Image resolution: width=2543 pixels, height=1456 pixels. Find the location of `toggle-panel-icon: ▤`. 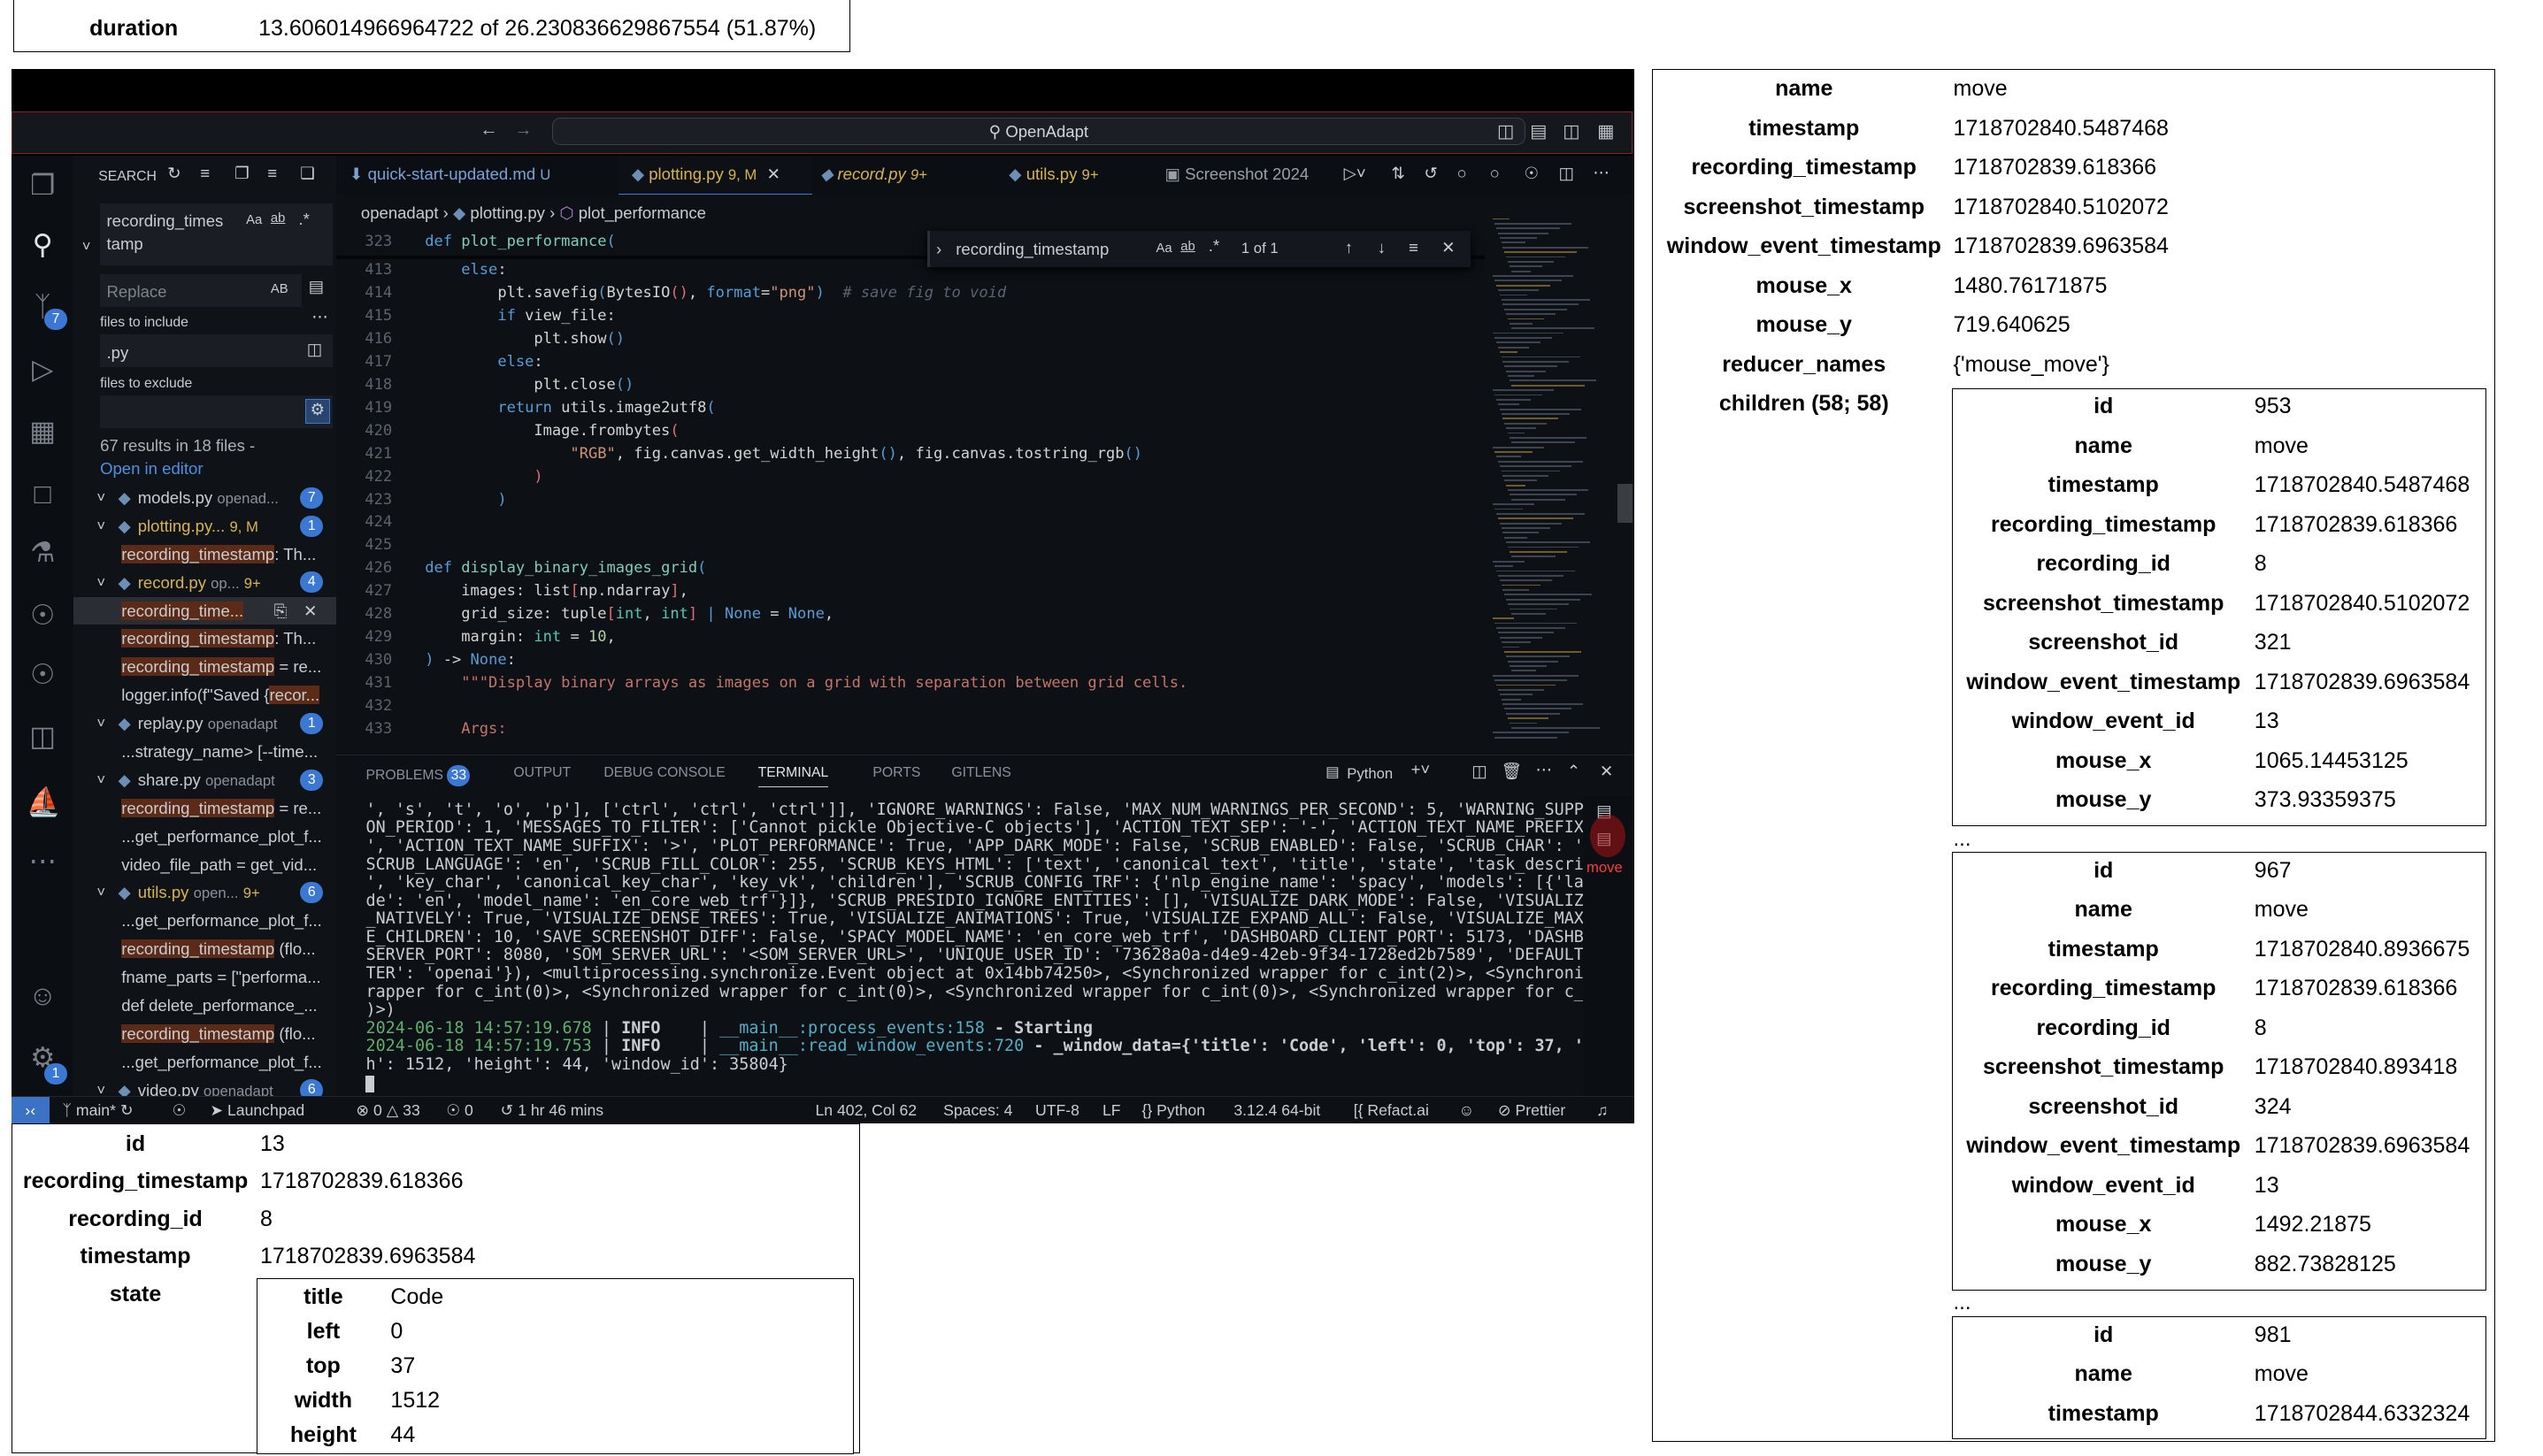

toggle-panel-icon: ▤ is located at coordinates (1538, 131).